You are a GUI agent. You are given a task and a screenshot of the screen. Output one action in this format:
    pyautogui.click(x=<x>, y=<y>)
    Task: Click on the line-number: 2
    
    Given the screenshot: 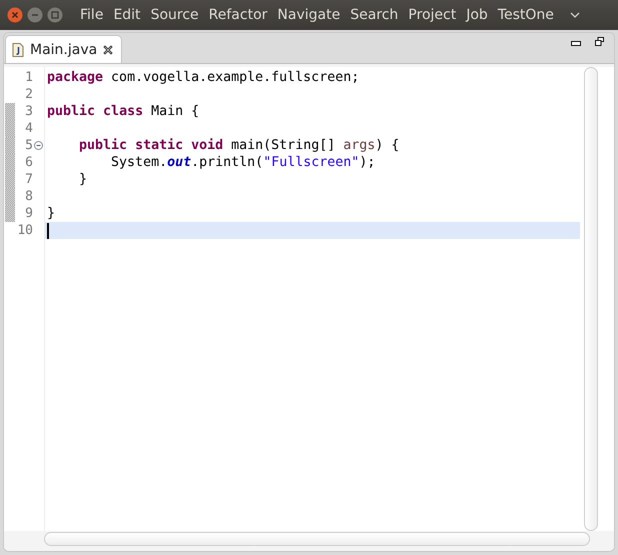 What is the action you would take?
    pyautogui.click(x=28, y=94)
    